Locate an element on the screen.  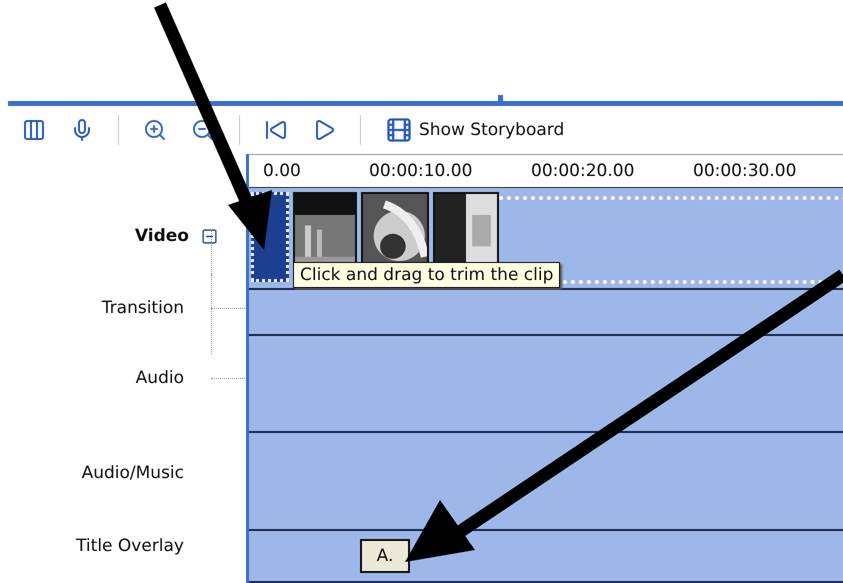
timeline-icon is located at coordinates (34, 130).